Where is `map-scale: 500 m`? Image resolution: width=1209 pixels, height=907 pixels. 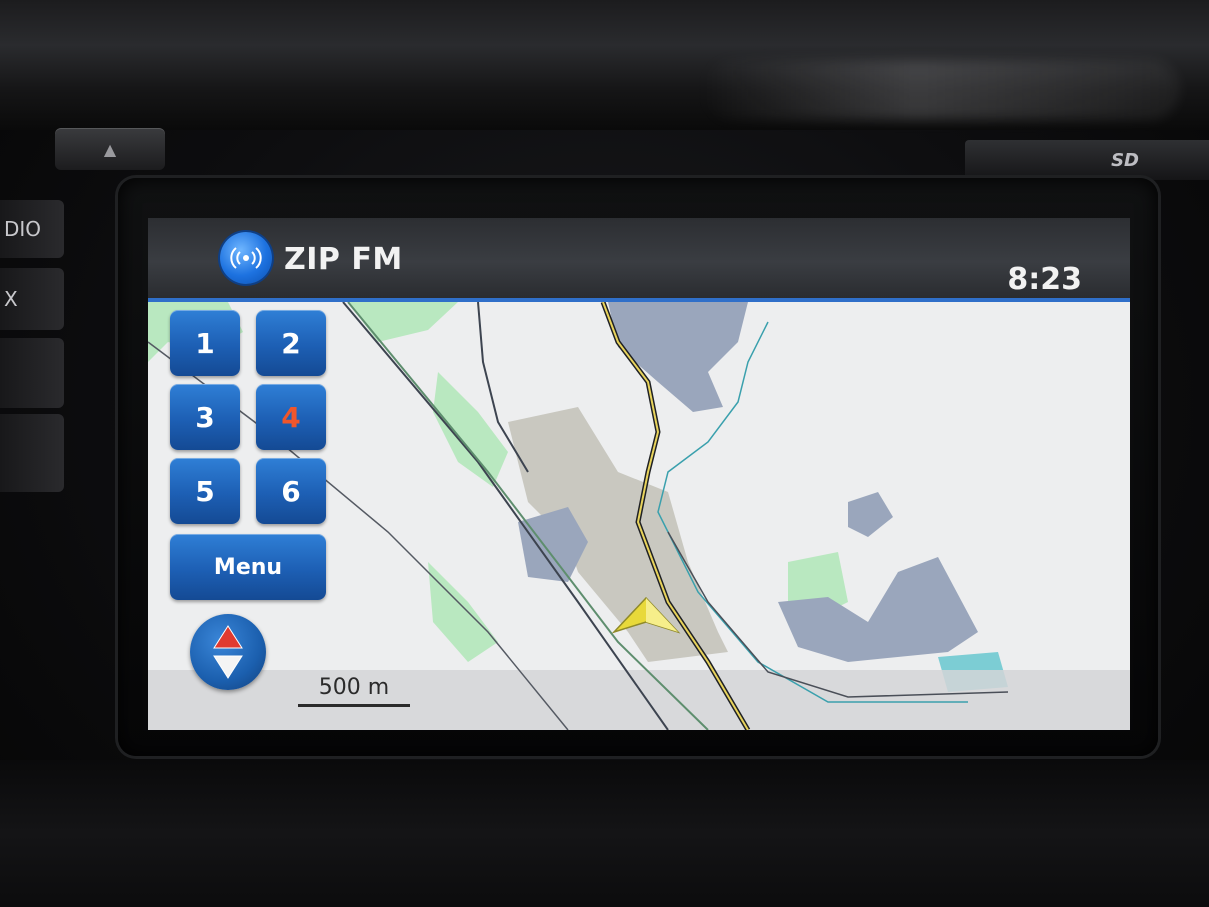
map-scale: 500 m is located at coordinates (354, 693).